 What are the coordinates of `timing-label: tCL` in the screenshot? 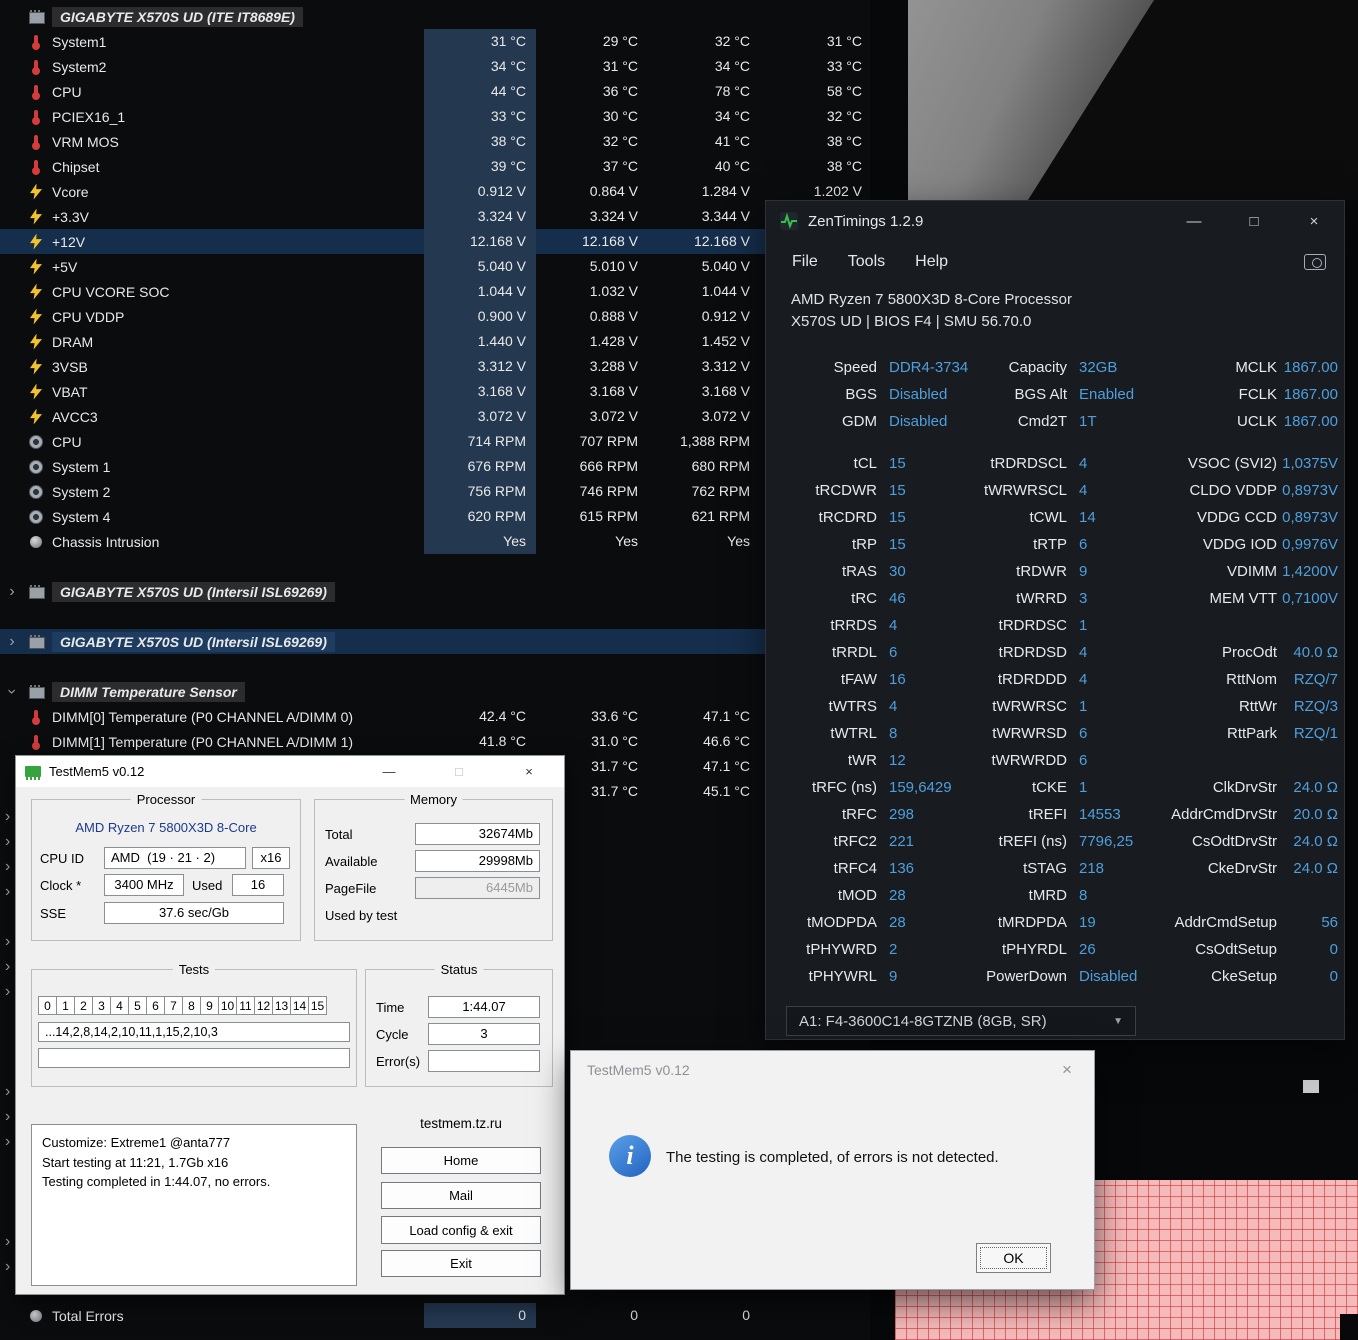 It's located at (865, 463).